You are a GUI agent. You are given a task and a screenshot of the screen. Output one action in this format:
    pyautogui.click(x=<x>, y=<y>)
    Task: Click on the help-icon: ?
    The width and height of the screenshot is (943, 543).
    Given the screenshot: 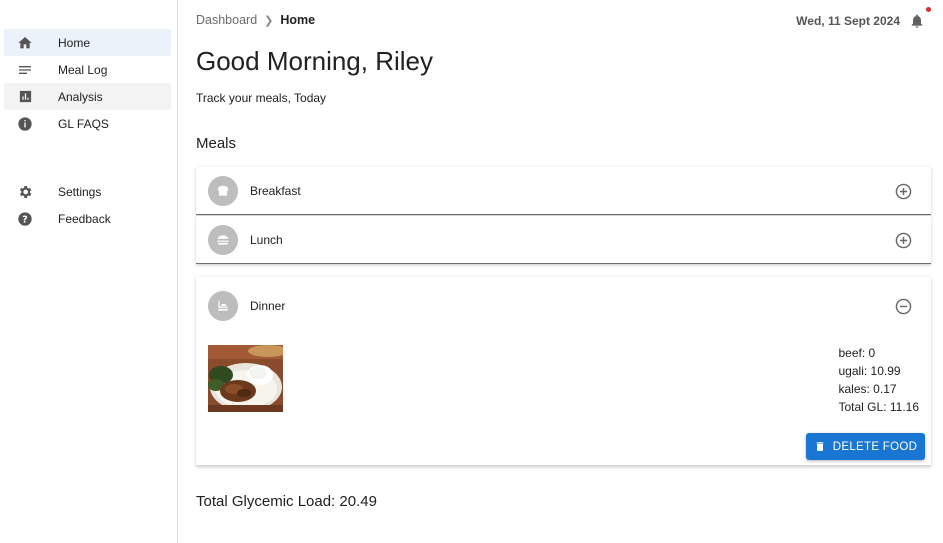 What is the action you would take?
    pyautogui.click(x=25, y=219)
    